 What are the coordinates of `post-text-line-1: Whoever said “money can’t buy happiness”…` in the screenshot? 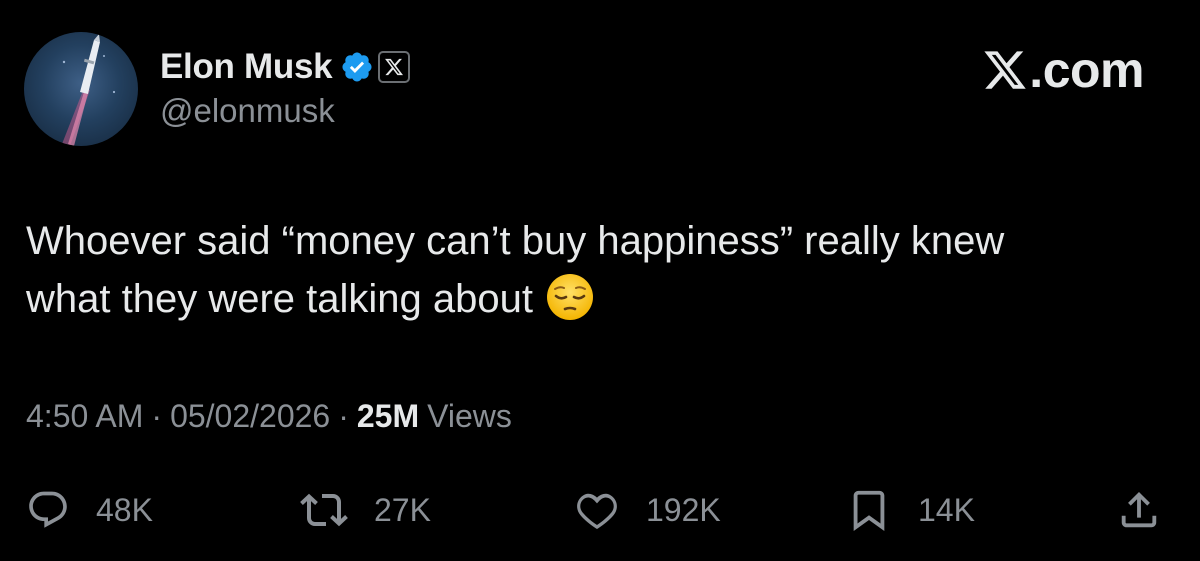 It's located at (515, 241).